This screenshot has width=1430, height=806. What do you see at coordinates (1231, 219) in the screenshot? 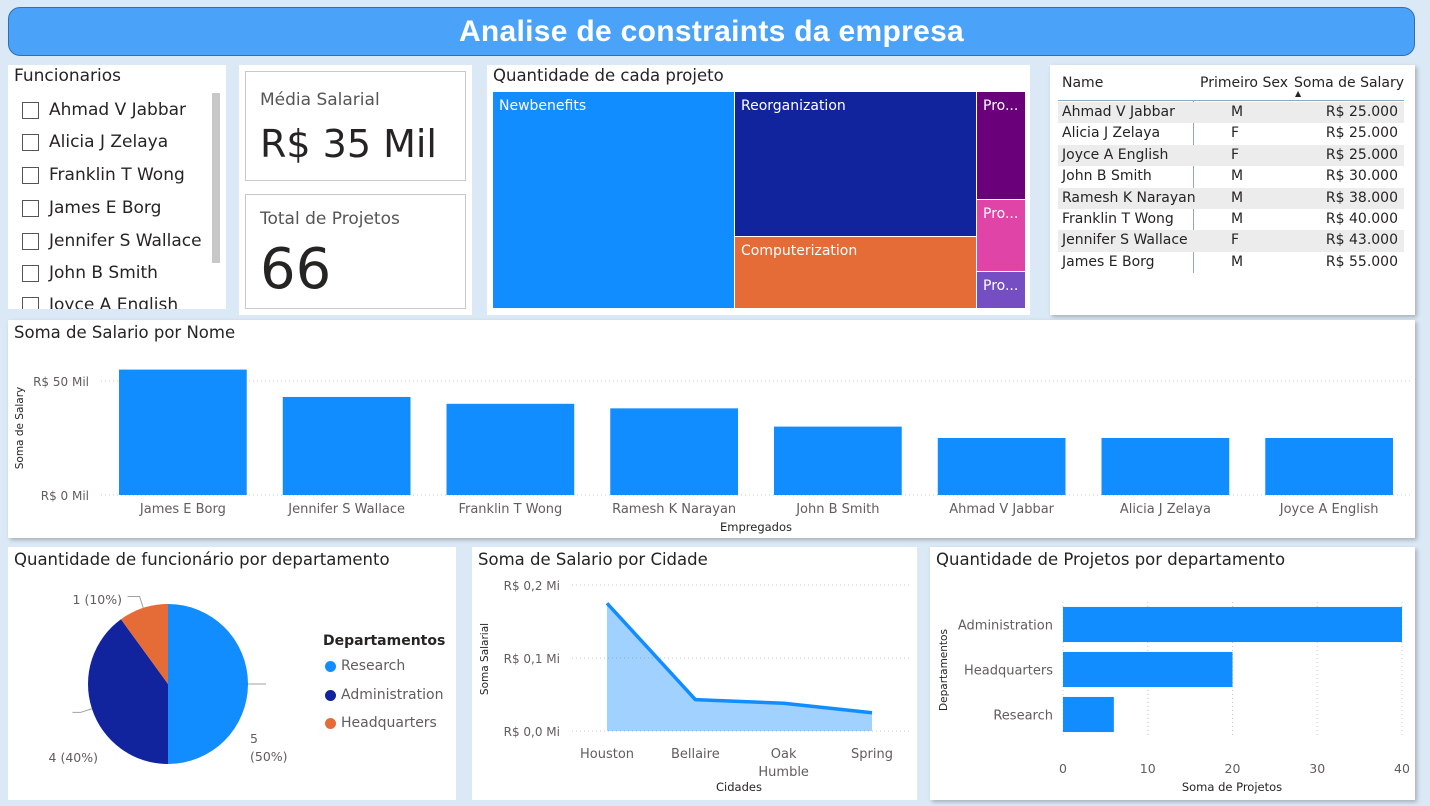
I see `table-row: Franklin T Wong M R$ 40.000` at bounding box center [1231, 219].